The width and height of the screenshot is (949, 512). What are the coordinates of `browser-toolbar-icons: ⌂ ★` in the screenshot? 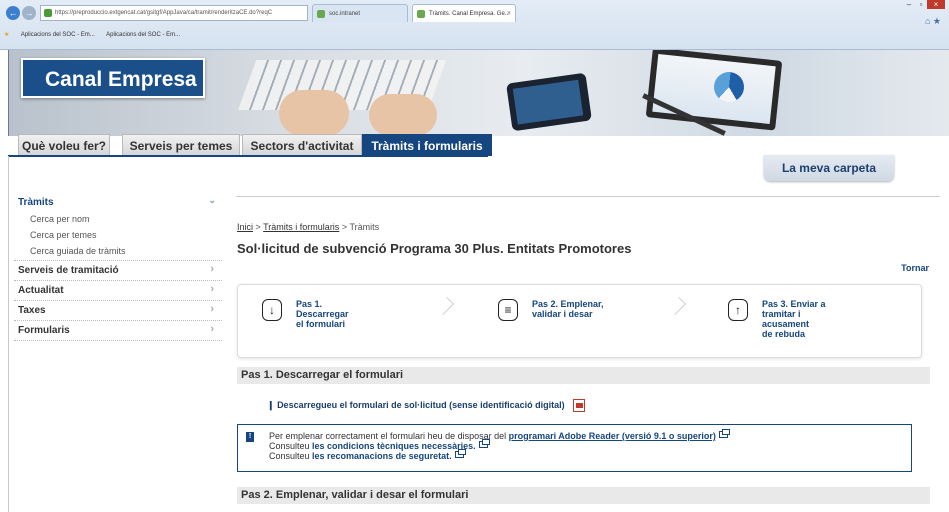 It's located at (933, 21).